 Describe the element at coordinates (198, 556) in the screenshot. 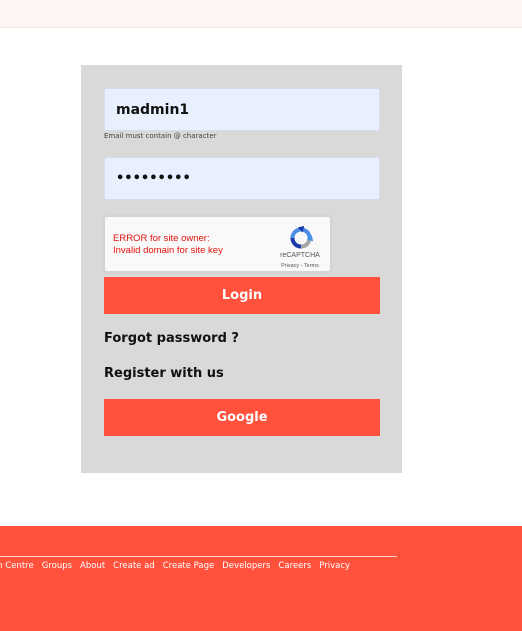

I see `footer-divider` at that location.